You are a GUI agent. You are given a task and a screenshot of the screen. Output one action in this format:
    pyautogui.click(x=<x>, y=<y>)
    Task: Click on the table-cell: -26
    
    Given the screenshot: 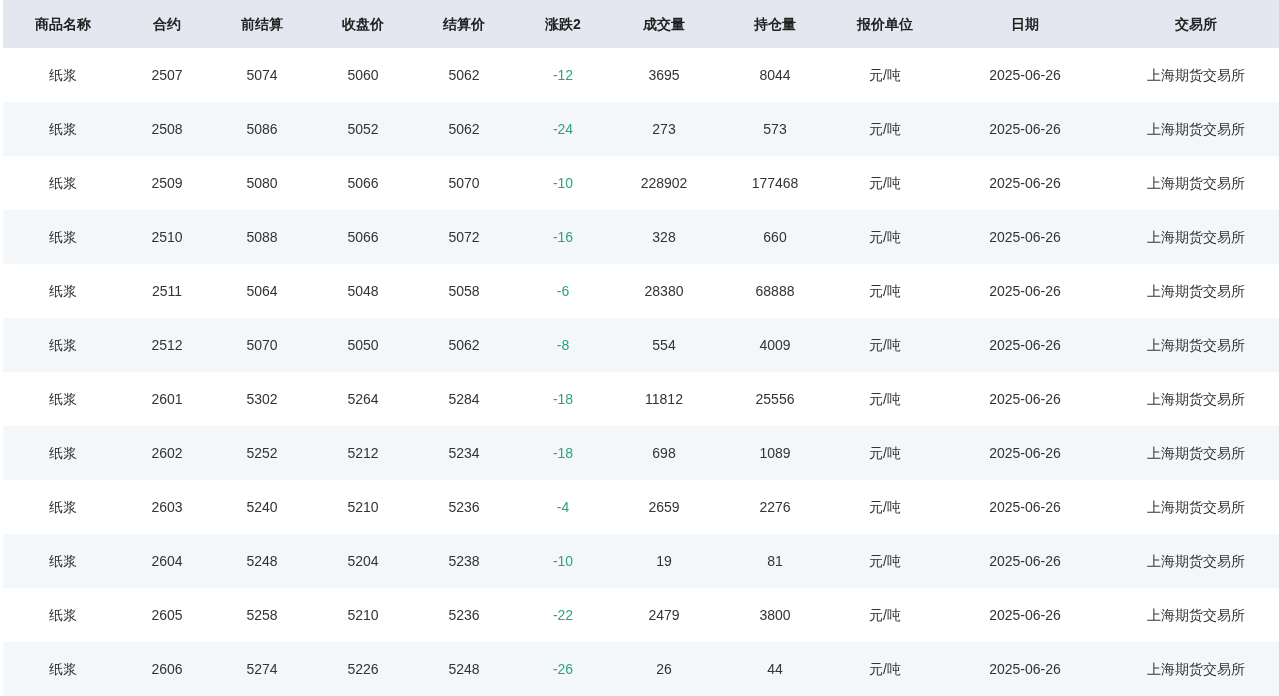 What is the action you would take?
    pyautogui.click(x=563, y=669)
    